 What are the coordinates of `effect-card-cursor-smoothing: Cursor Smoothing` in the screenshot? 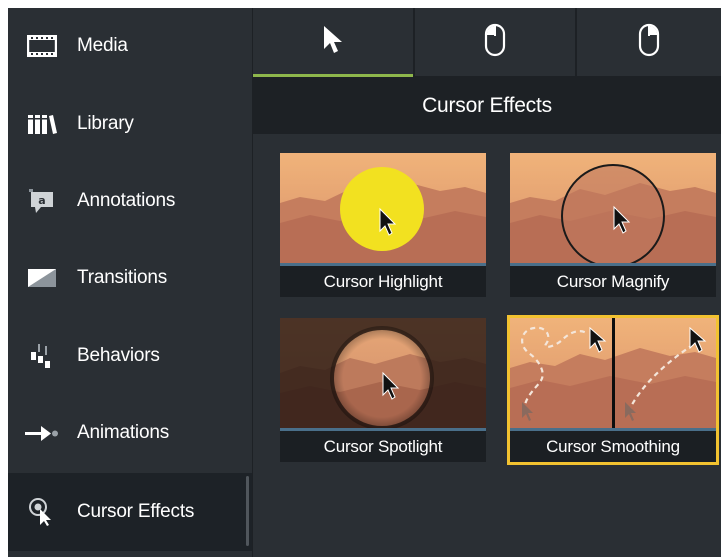 It's located at (613, 390).